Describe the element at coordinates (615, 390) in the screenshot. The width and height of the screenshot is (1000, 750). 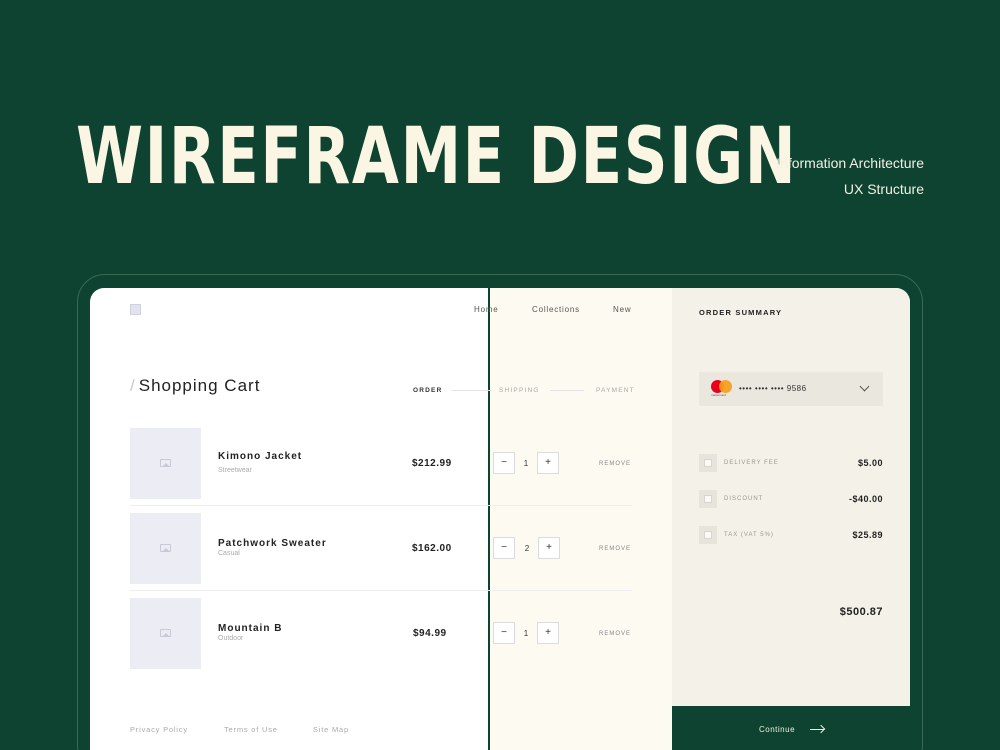
I see `step-payment: PAYMENT` at that location.